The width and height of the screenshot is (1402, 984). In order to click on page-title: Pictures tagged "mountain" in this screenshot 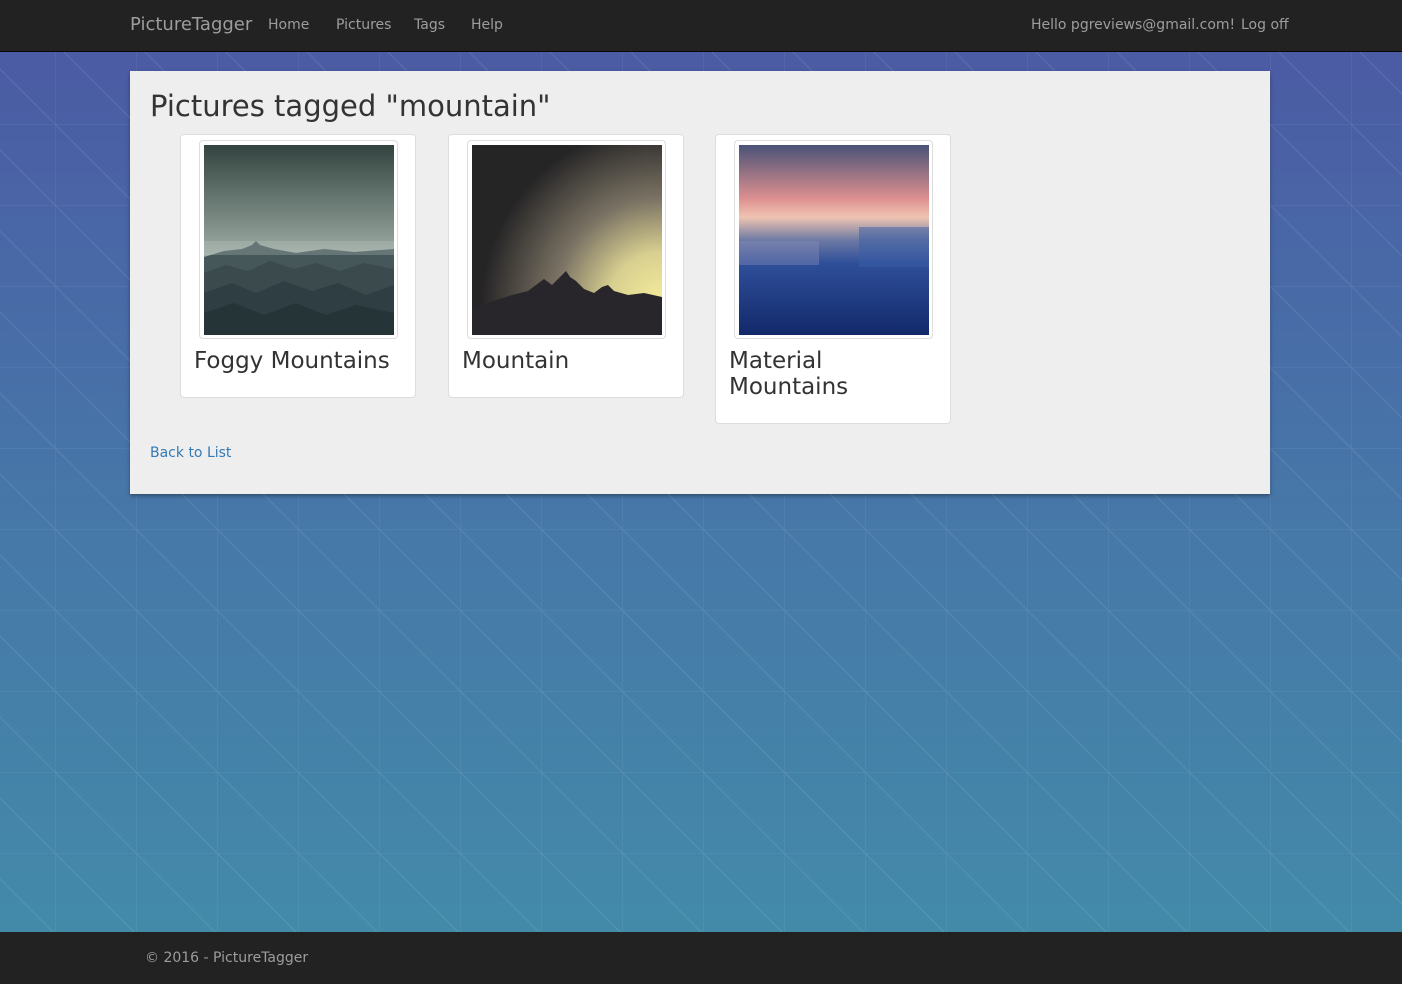, I will do `click(350, 106)`.